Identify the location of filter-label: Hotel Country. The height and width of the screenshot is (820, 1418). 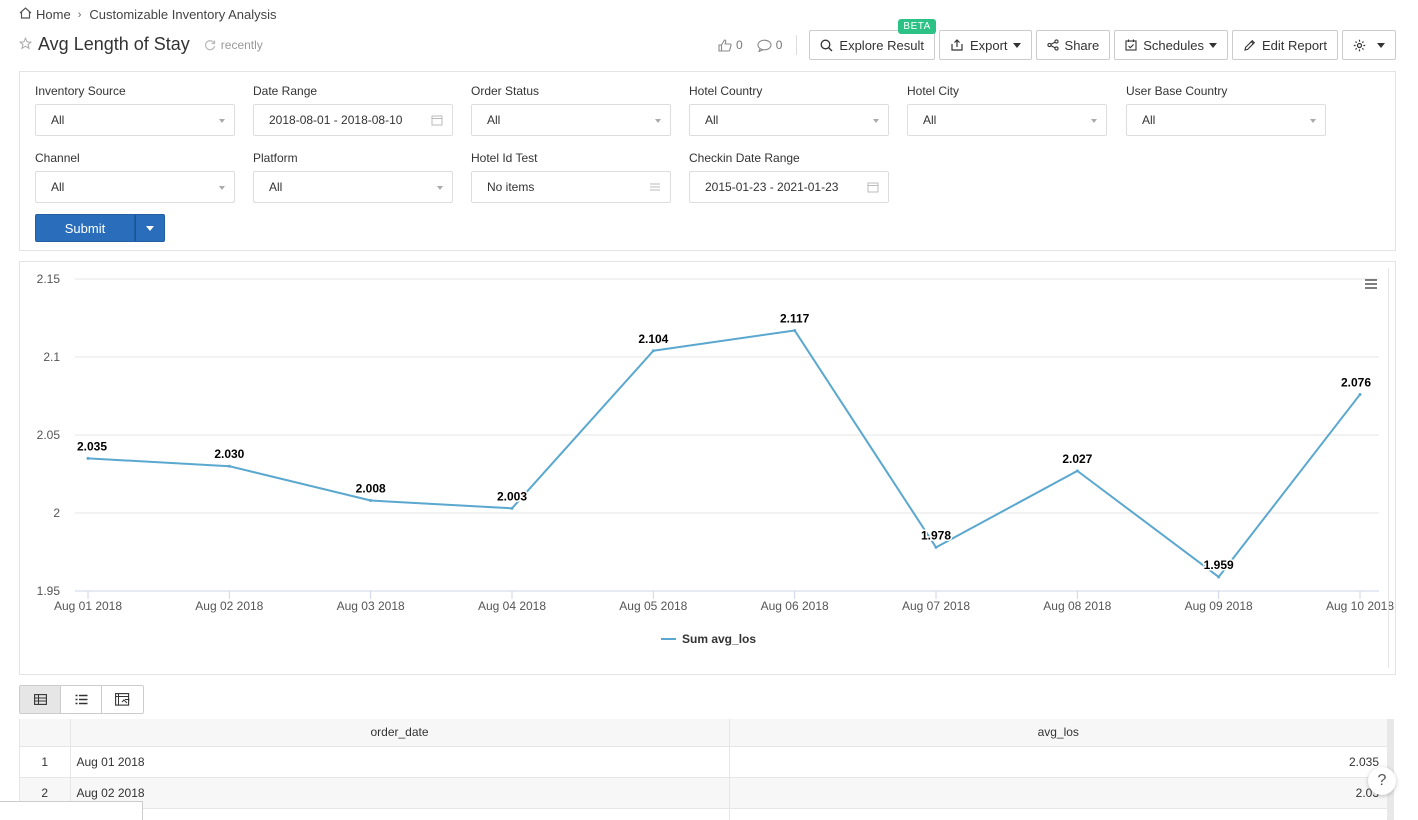
(726, 91).